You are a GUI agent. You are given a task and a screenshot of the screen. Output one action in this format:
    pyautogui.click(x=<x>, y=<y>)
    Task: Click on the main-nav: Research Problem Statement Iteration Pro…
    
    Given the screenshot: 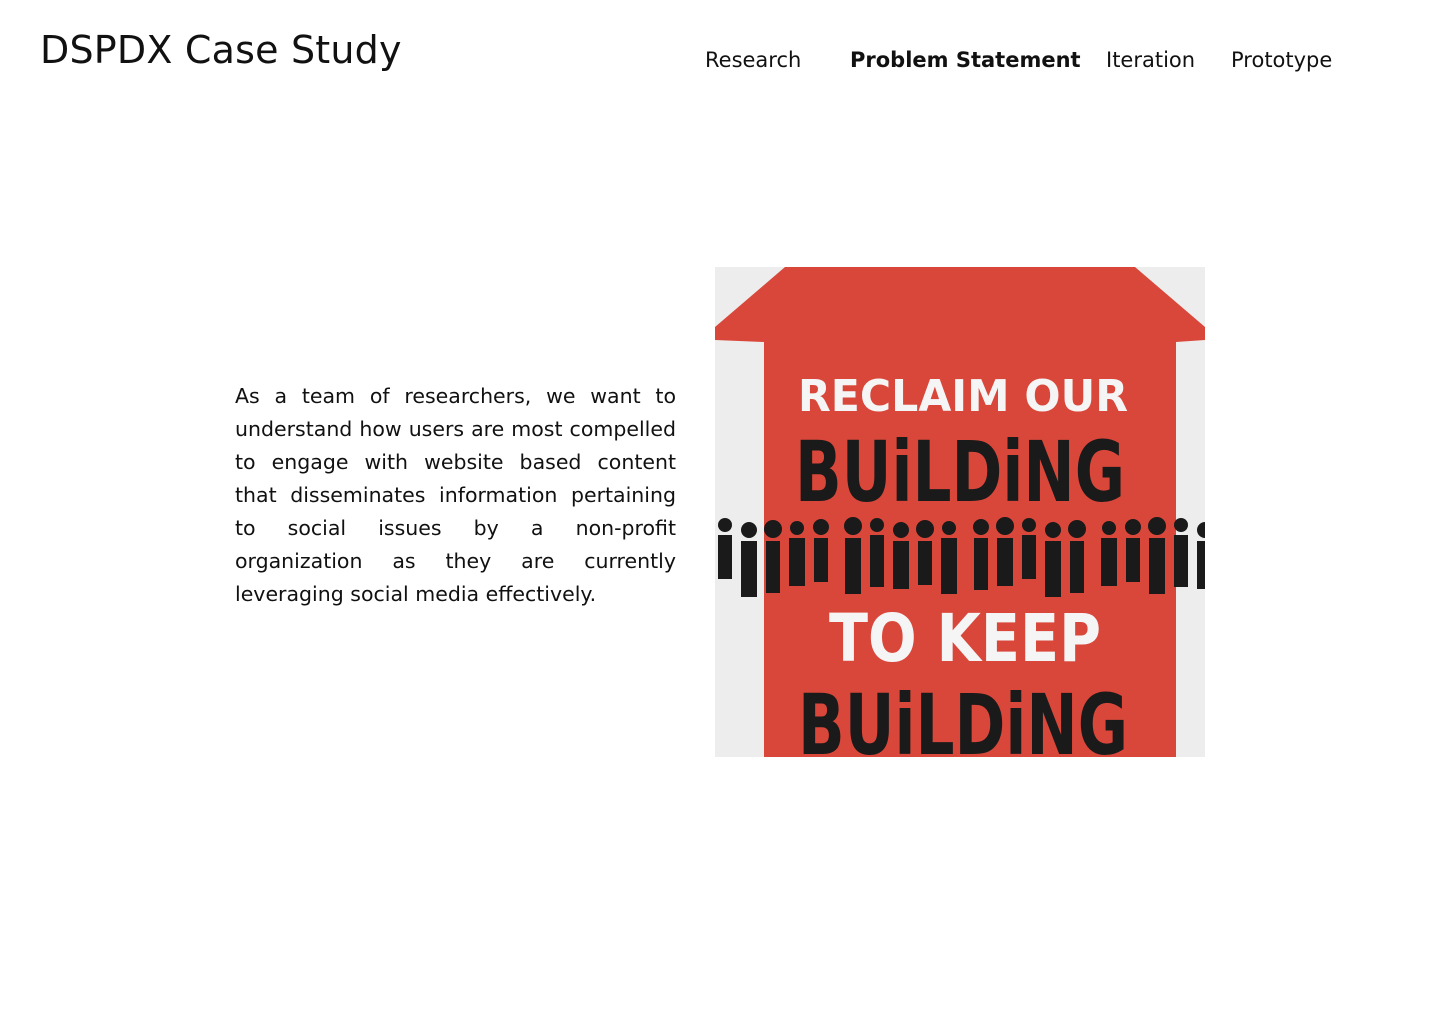 What is the action you would take?
    pyautogui.click(x=720, y=60)
    